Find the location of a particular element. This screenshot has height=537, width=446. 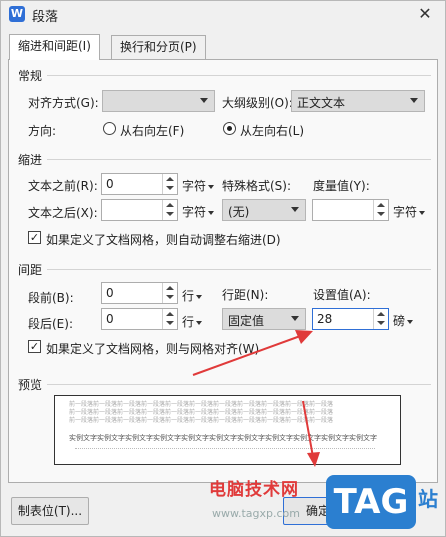

spacing-heading: 间距 is located at coordinates (30, 270).